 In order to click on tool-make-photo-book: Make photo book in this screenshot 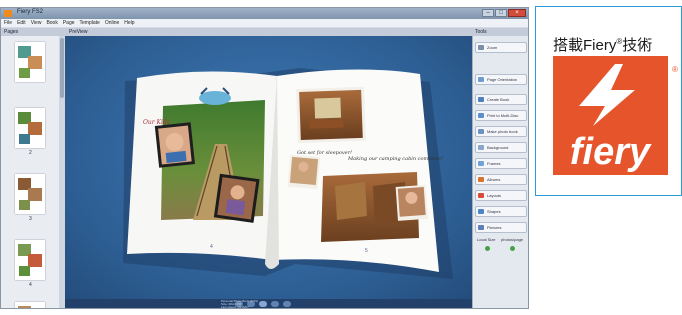, I will do `click(501, 131)`.